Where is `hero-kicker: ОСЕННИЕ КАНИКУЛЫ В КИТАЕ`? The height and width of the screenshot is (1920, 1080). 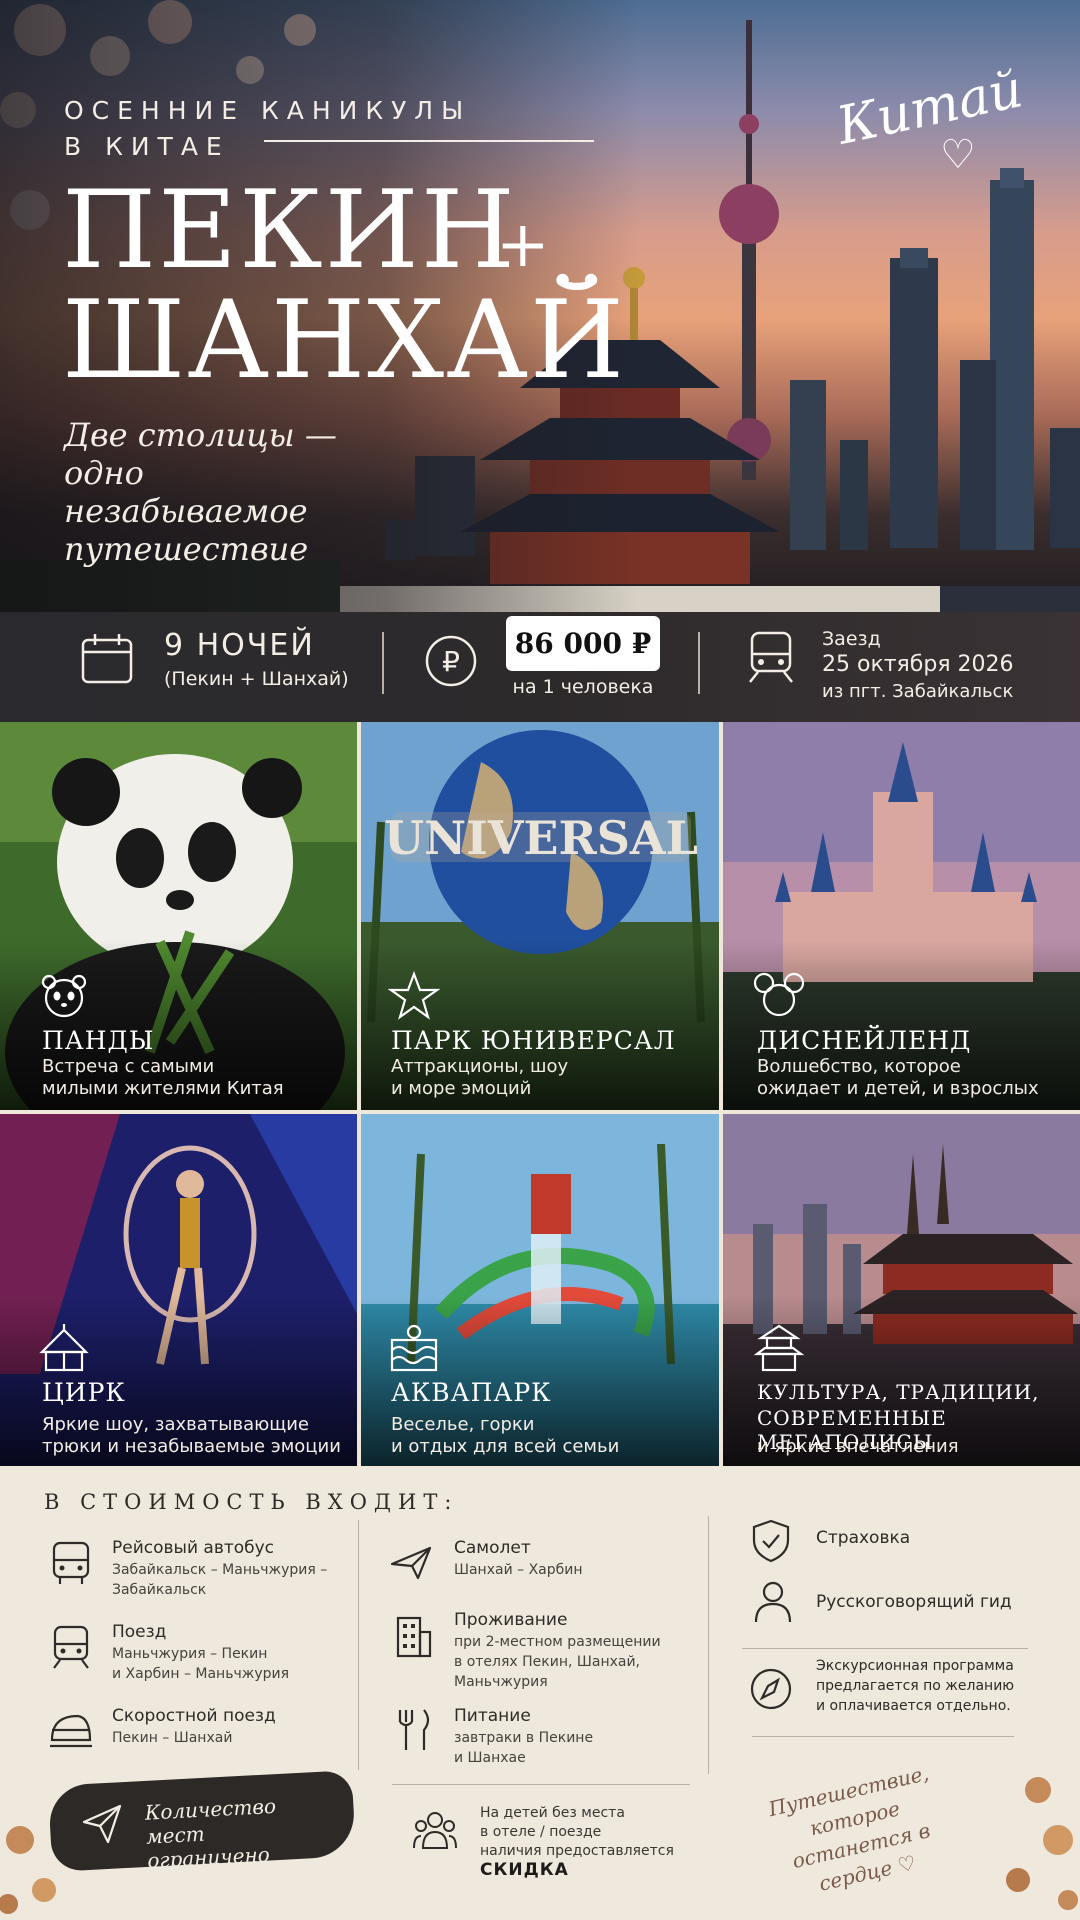
hero-kicker: ОСЕННИЕ КАНИКУЛЫ В КИТАЕ is located at coordinates (267, 129).